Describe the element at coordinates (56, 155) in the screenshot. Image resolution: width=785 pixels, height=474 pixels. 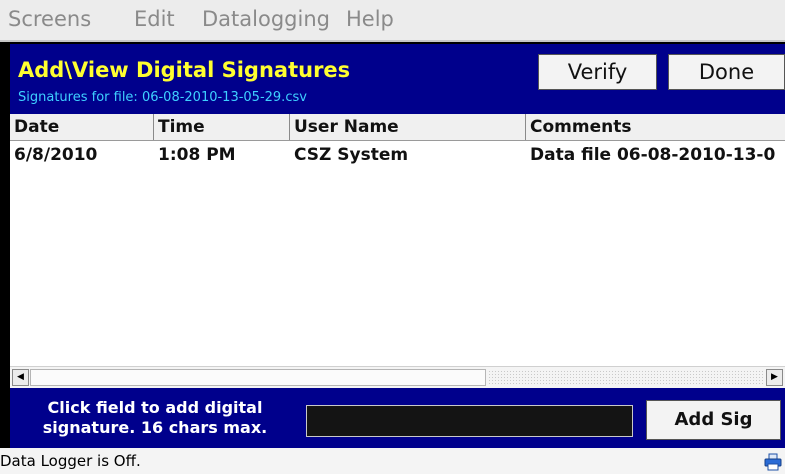
I see `cell-date: 6/8/2010` at that location.